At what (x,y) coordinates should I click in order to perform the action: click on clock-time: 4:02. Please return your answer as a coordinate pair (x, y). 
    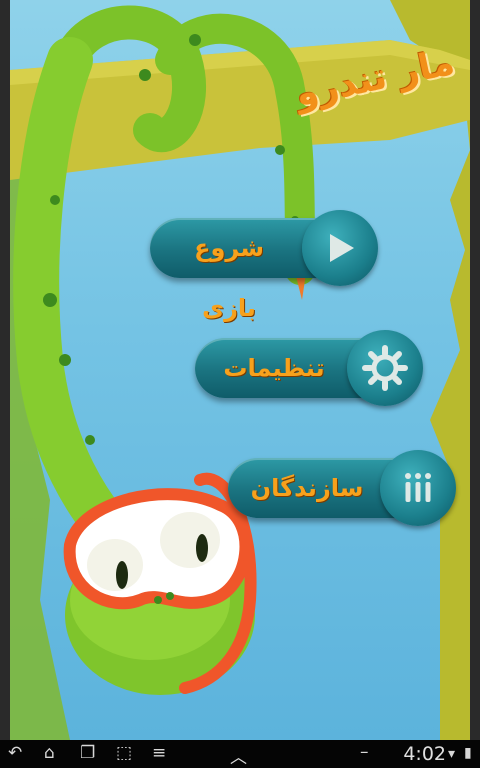
    Looking at the image, I should click on (424, 754).